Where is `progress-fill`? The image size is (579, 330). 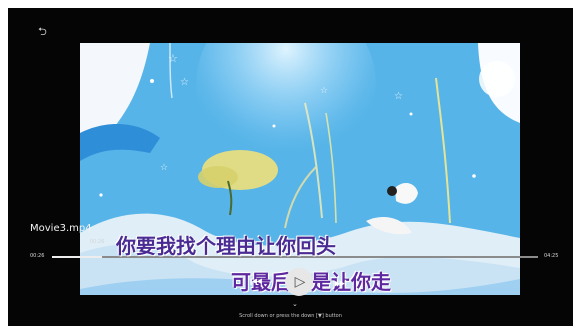 progress-fill is located at coordinates (77, 257).